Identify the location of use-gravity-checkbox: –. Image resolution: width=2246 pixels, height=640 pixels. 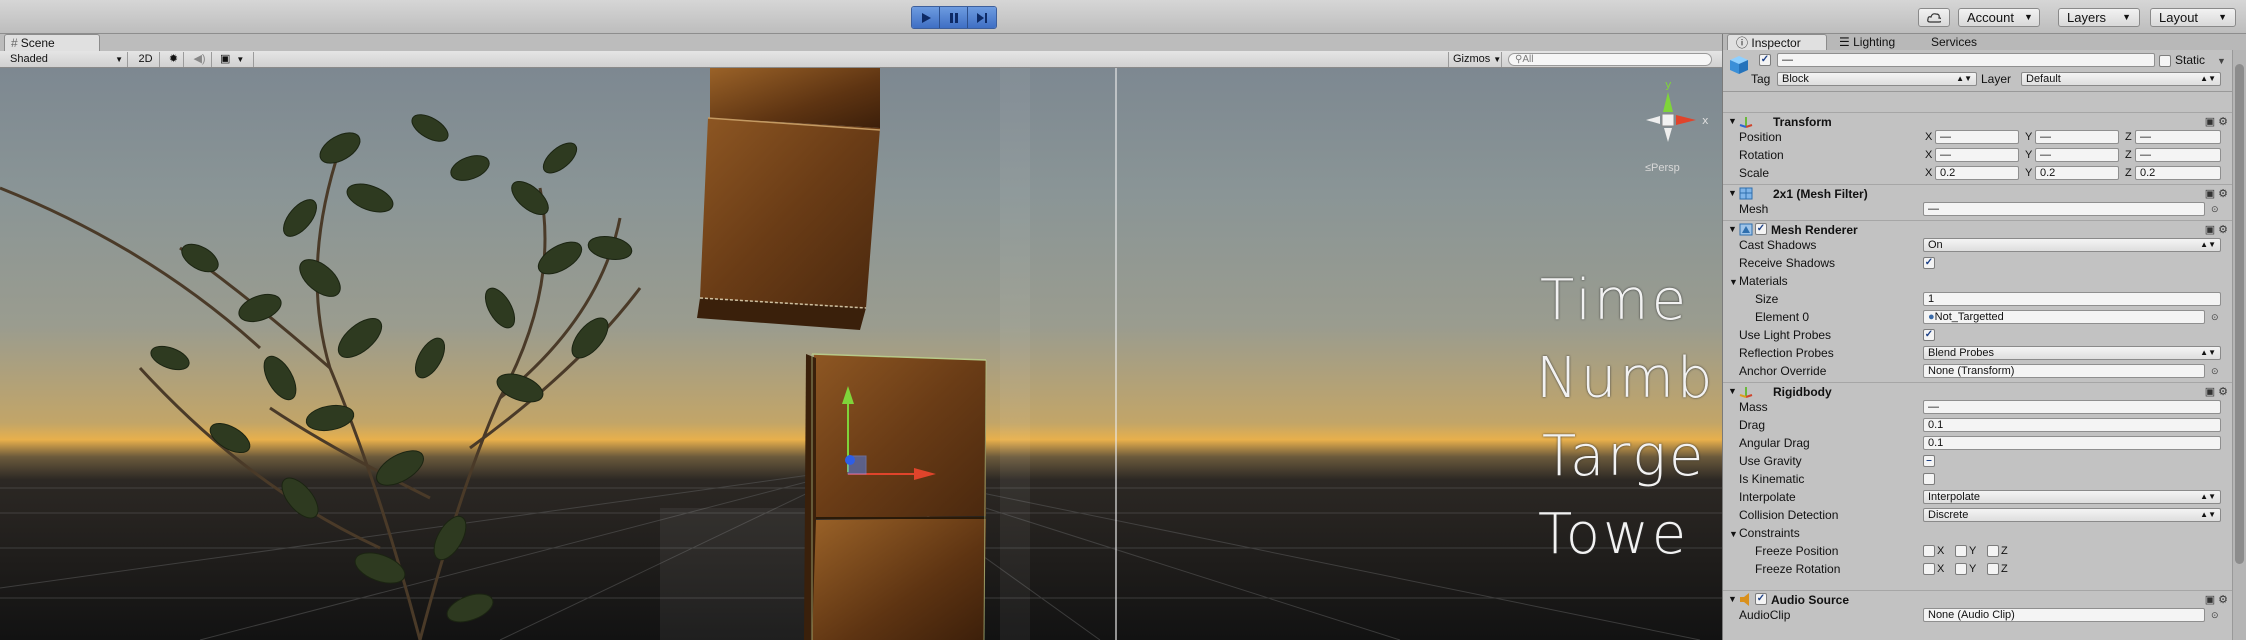
(1929, 461).